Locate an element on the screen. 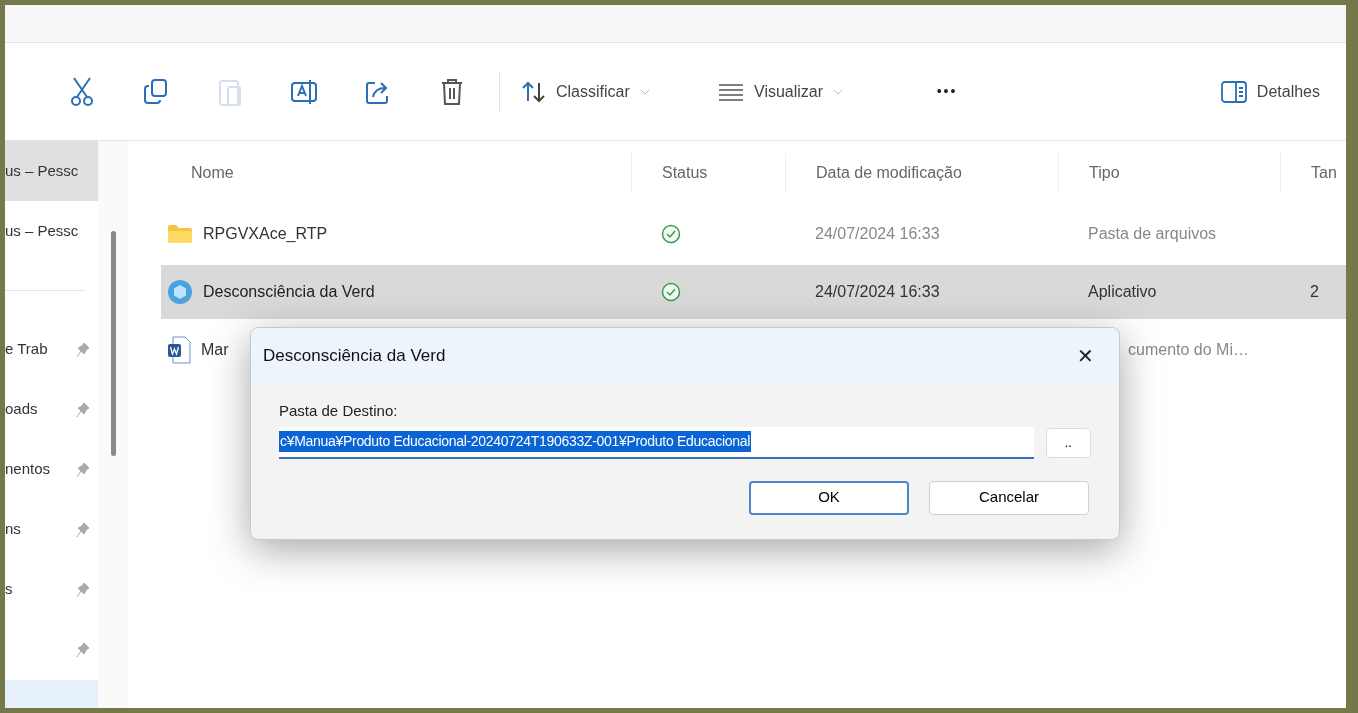 This screenshot has height=713, width=1358. column-header: Status is located at coordinates (708, 173).